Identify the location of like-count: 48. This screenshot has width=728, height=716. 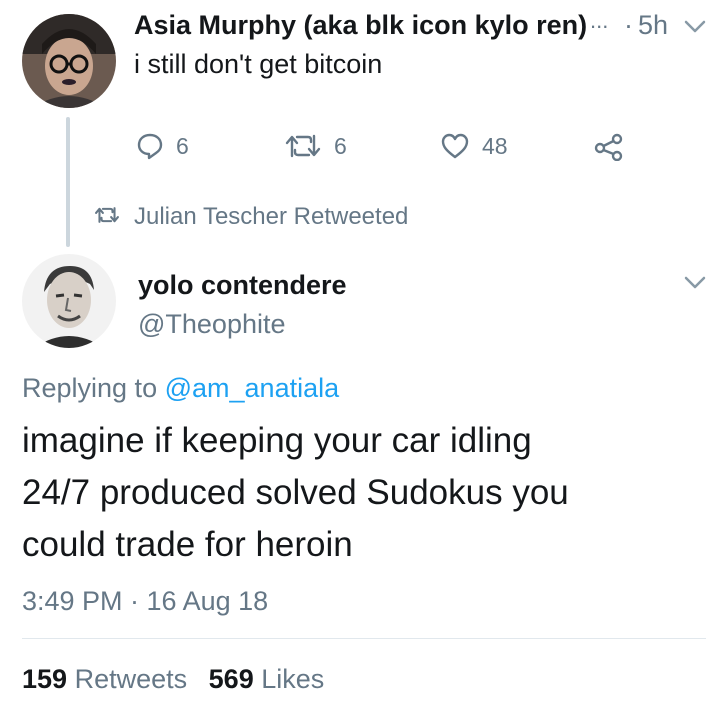
(495, 145).